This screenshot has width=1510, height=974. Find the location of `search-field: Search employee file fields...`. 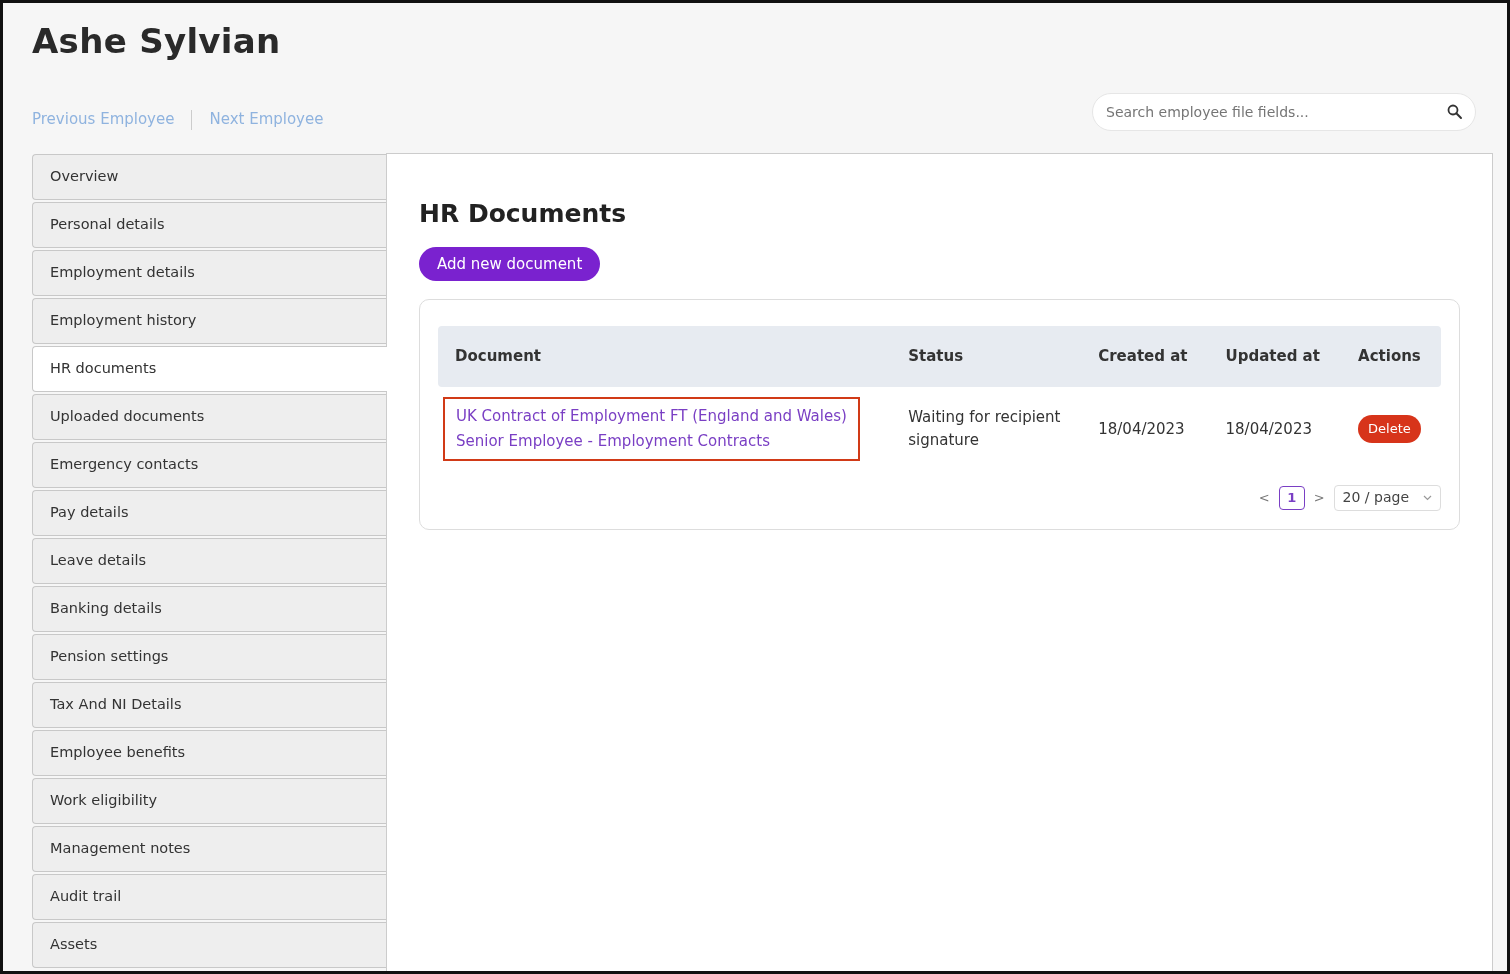

search-field: Search employee file fields... is located at coordinates (1284, 111).